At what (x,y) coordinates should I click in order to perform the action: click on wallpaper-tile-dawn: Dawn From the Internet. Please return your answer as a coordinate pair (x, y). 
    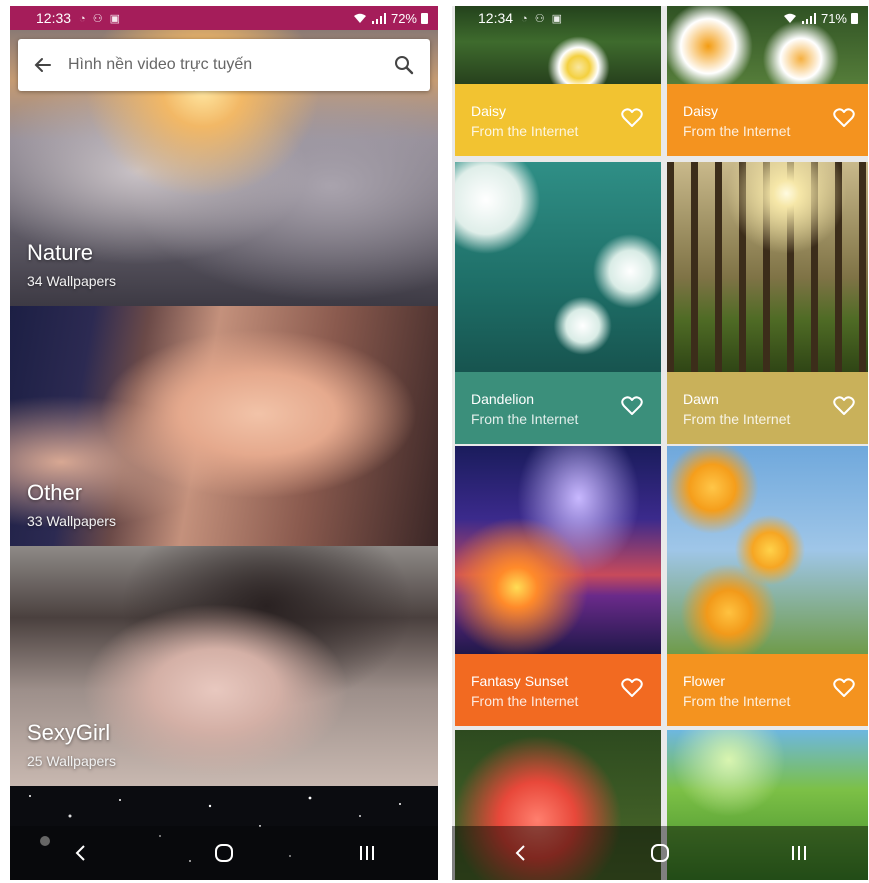
    Looking at the image, I should click on (767, 303).